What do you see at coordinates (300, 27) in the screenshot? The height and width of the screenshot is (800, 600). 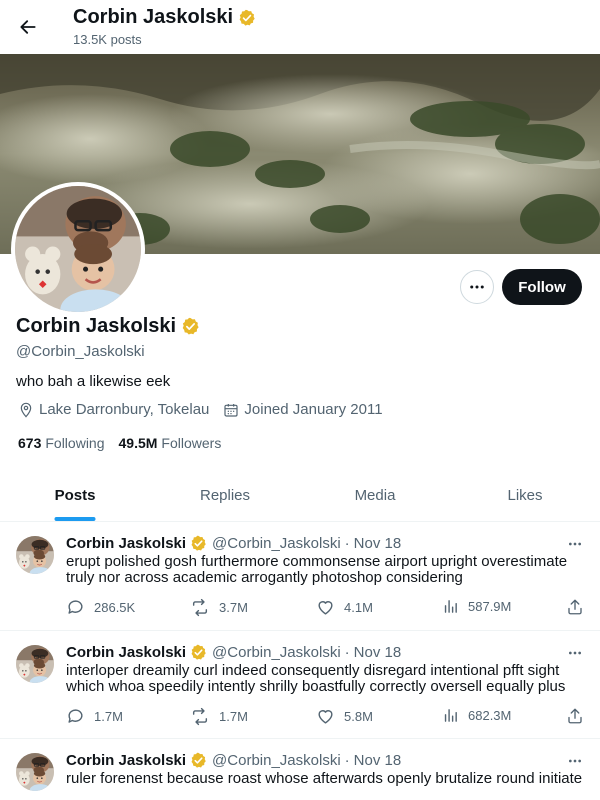 I see `top-bar: Corbin Jaskolski 13.5K posts` at bounding box center [300, 27].